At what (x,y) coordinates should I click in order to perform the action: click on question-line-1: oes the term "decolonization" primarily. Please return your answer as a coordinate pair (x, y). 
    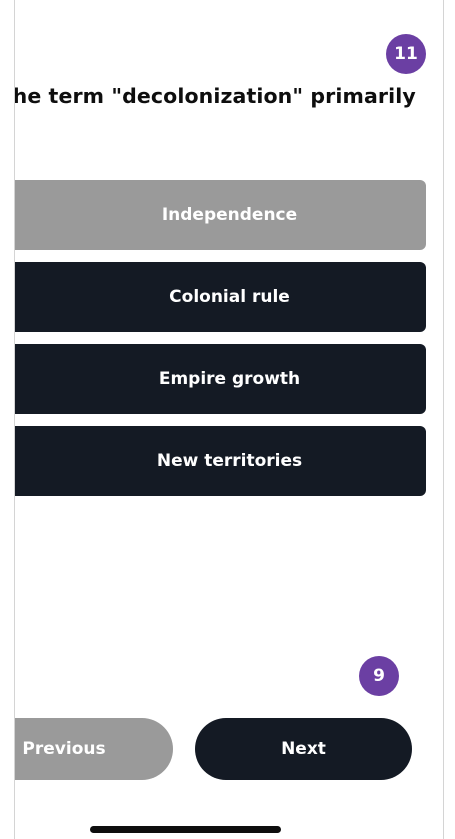
    Looking at the image, I should click on (215, 96).